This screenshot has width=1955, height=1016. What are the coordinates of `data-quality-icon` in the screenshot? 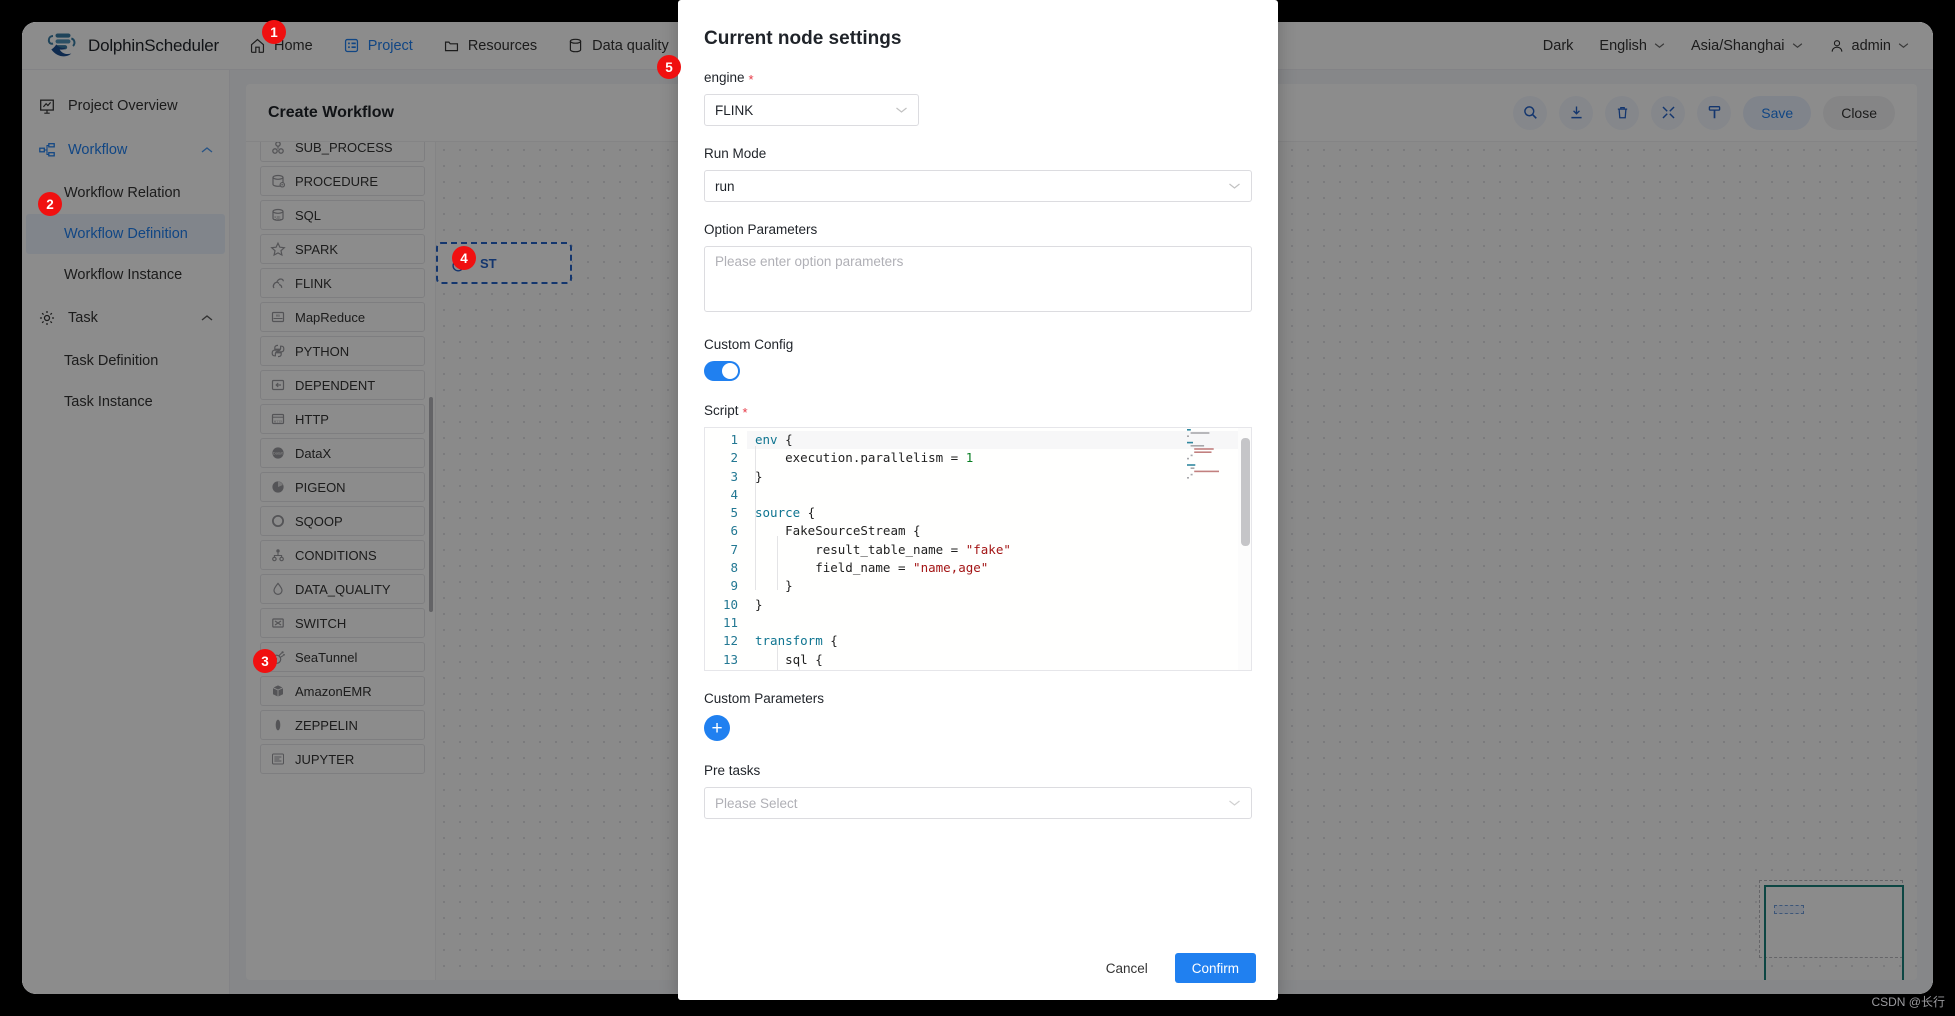 It's located at (278, 588).